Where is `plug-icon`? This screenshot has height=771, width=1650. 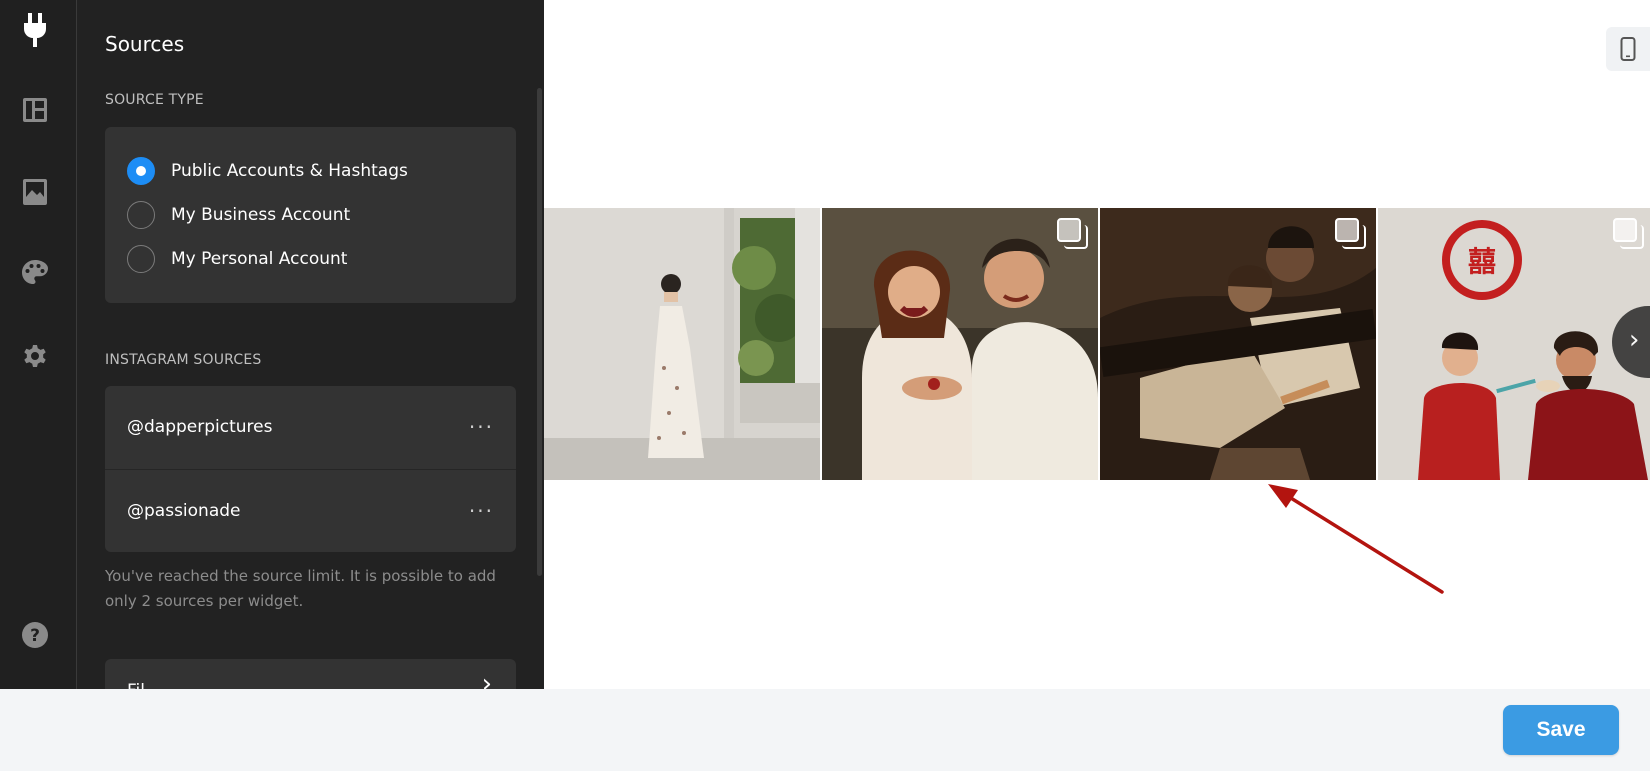
plug-icon is located at coordinates (35, 30).